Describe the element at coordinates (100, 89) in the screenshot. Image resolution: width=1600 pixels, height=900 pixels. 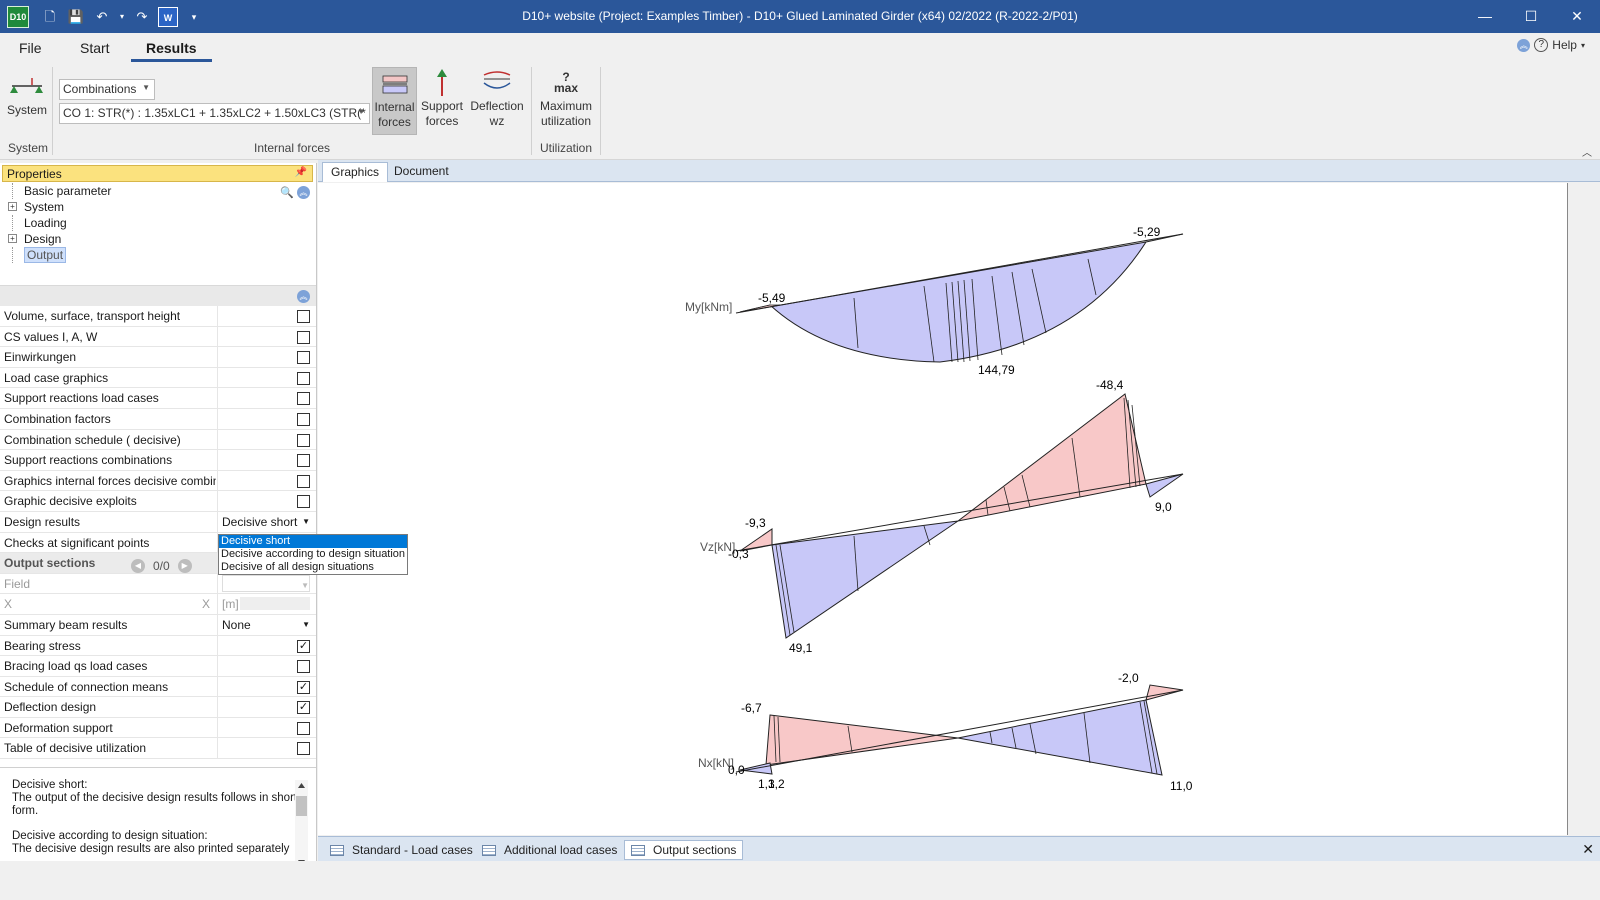
I see `result-type-value: Combinations` at that location.